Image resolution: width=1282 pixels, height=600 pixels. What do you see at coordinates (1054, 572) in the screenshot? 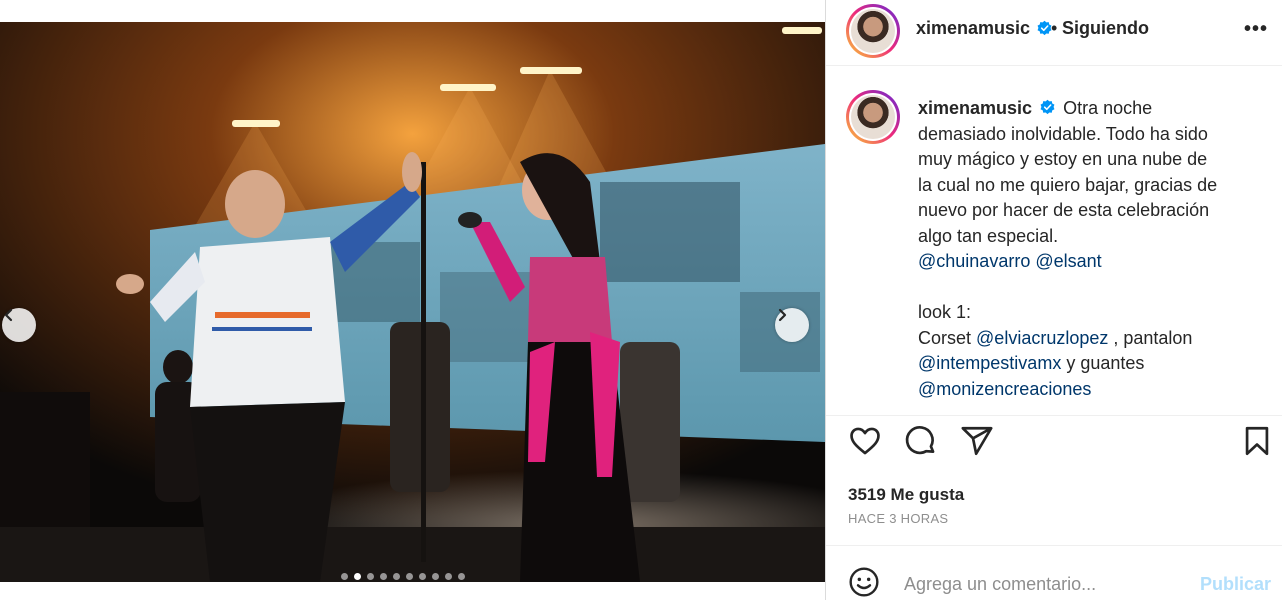
I see `comment-bar: Agrega un comentario... Publicar` at bounding box center [1054, 572].